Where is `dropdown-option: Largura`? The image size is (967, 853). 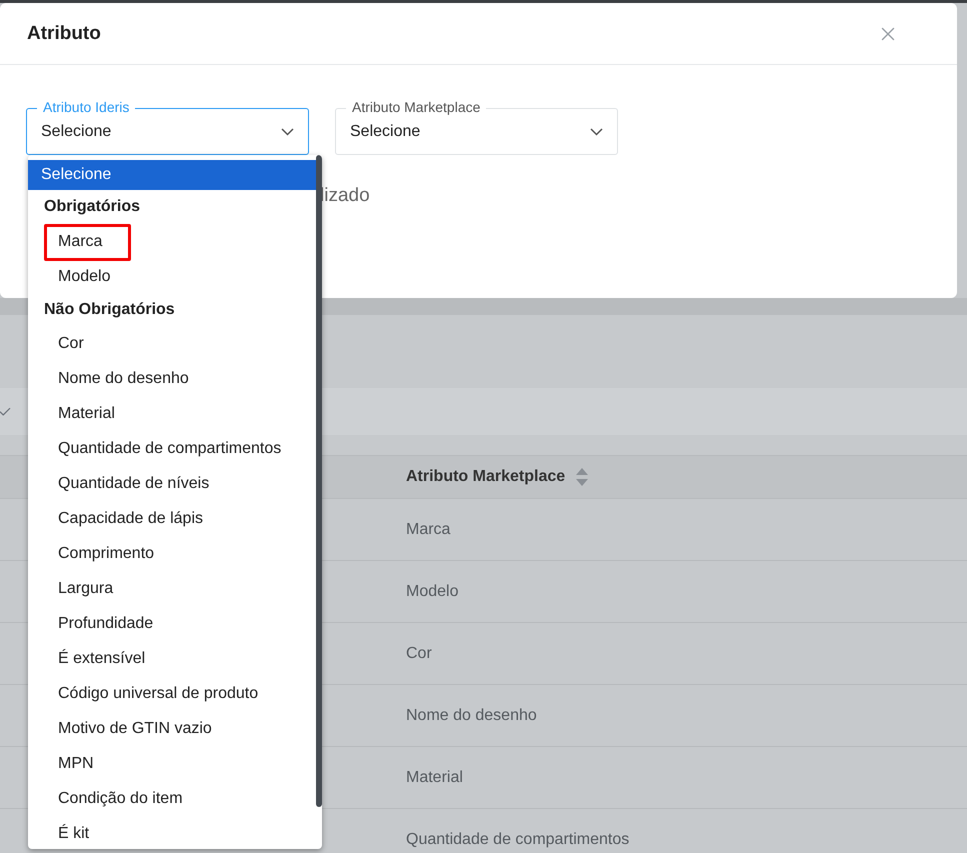 dropdown-option: Largura is located at coordinates (172, 588).